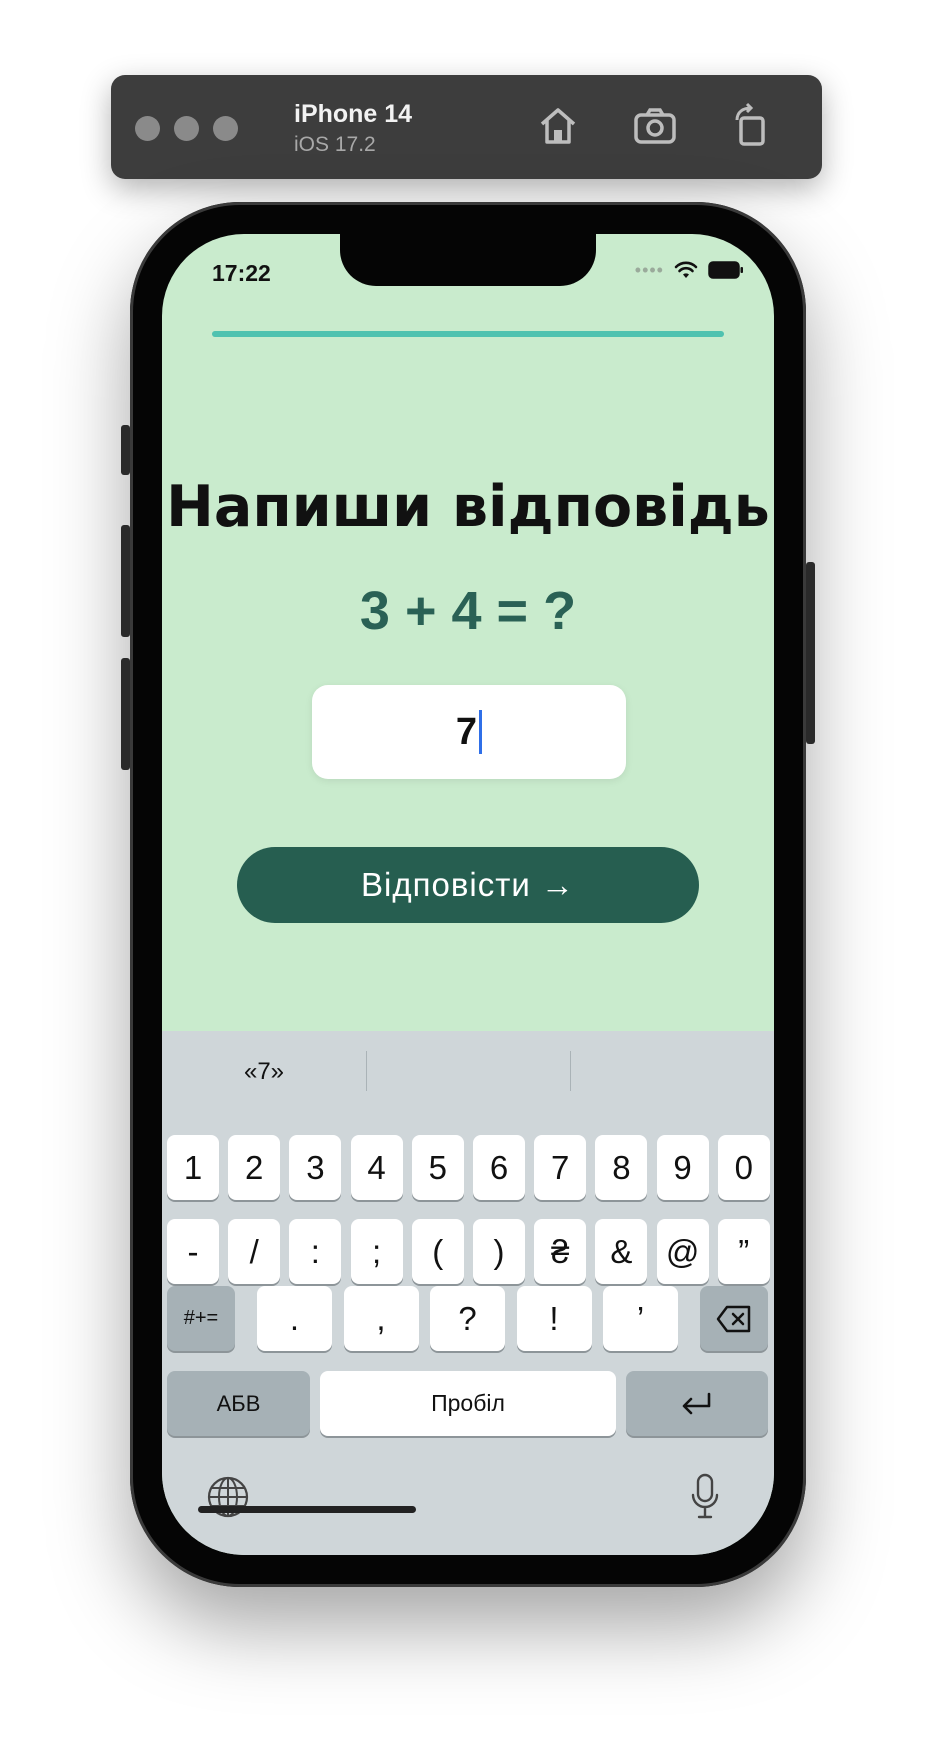 This screenshot has height=1740, width=934. I want to click on key-row2-3: ;, so click(376, 1251).